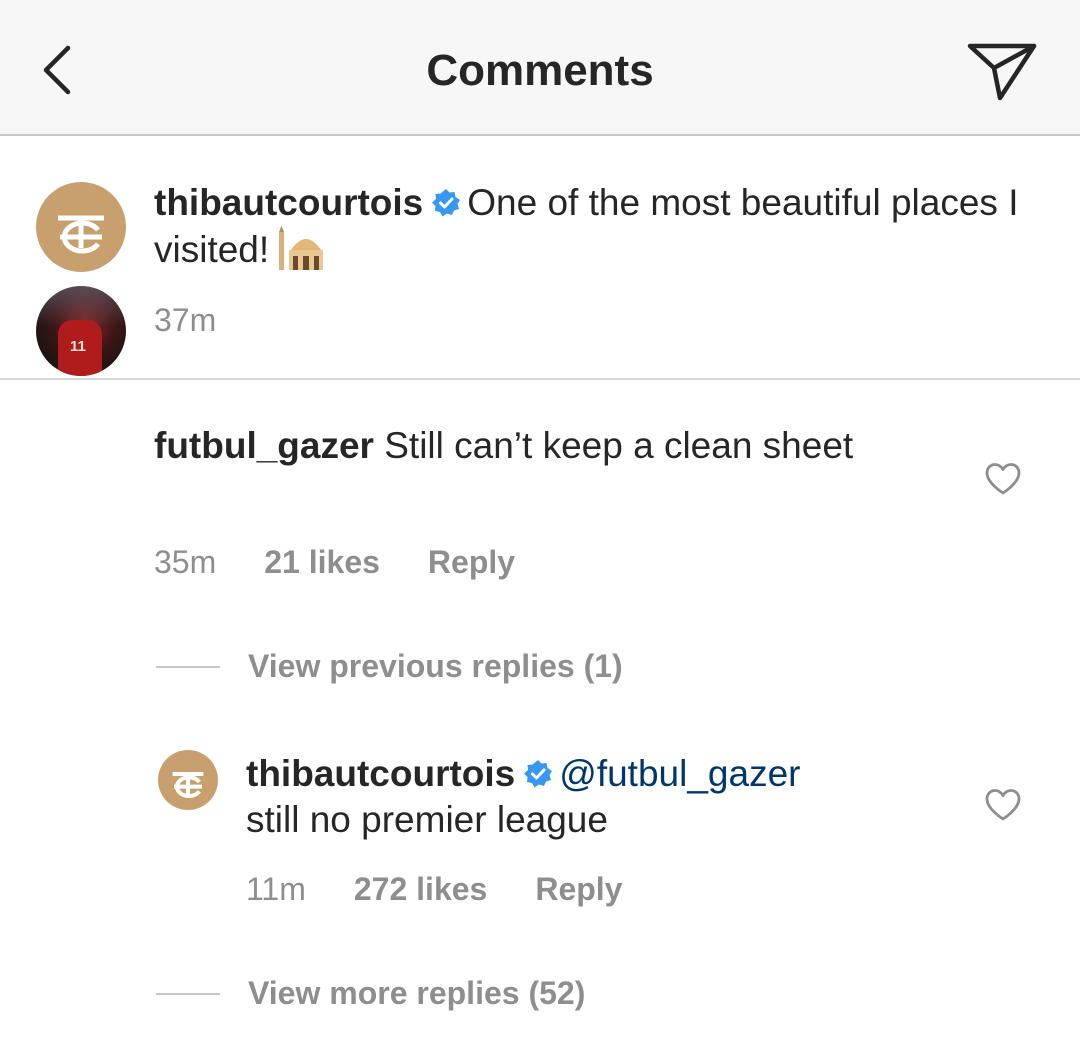 The image size is (1080, 1057). Describe the element at coordinates (420, 889) in the screenshot. I see `reply-likes: 272 likes` at that location.